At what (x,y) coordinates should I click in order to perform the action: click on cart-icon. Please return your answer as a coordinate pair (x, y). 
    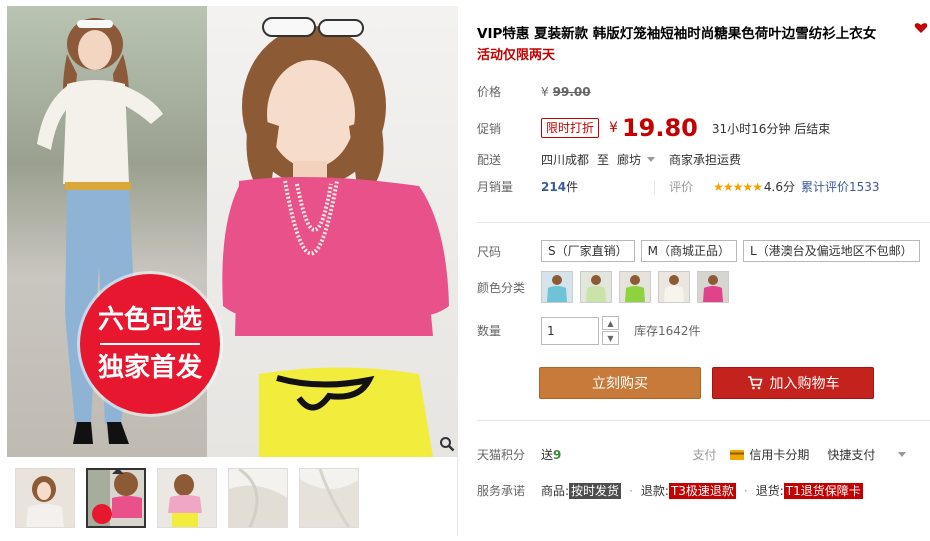
    Looking at the image, I should click on (755, 383).